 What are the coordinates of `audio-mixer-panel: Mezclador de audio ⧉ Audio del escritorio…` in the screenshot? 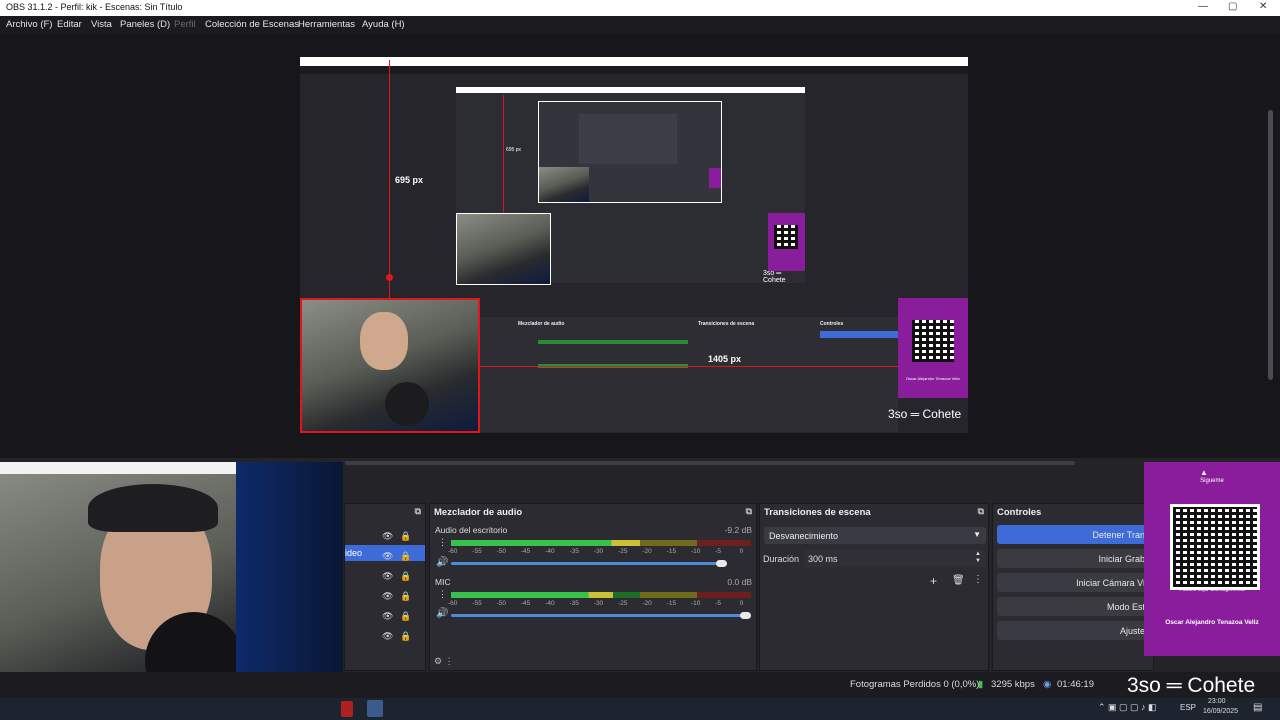 It's located at (593, 587).